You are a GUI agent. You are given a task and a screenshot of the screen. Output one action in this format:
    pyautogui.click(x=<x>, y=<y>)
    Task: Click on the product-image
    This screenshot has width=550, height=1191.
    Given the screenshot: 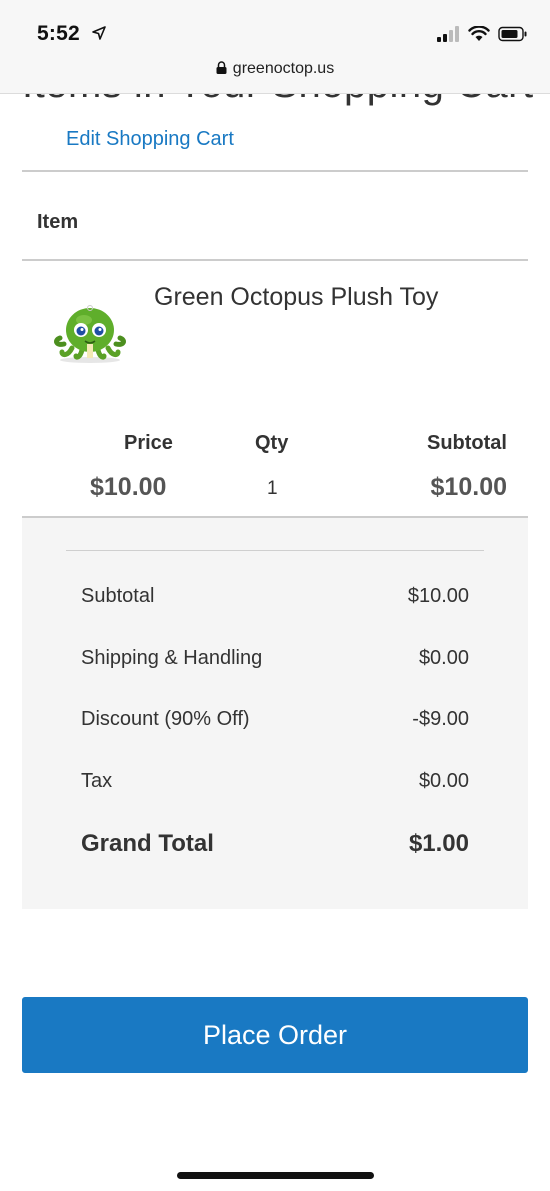 What is the action you would take?
    pyautogui.click(x=90, y=332)
    